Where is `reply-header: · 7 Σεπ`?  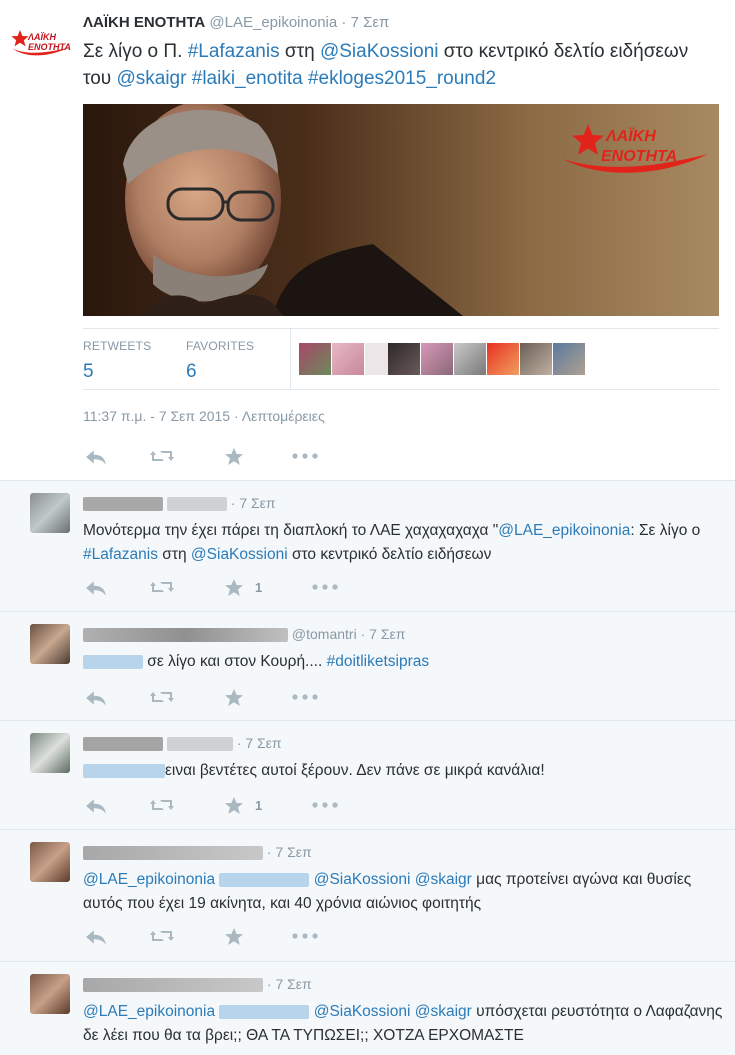
reply-header: · 7 Σεπ is located at coordinates (182, 744).